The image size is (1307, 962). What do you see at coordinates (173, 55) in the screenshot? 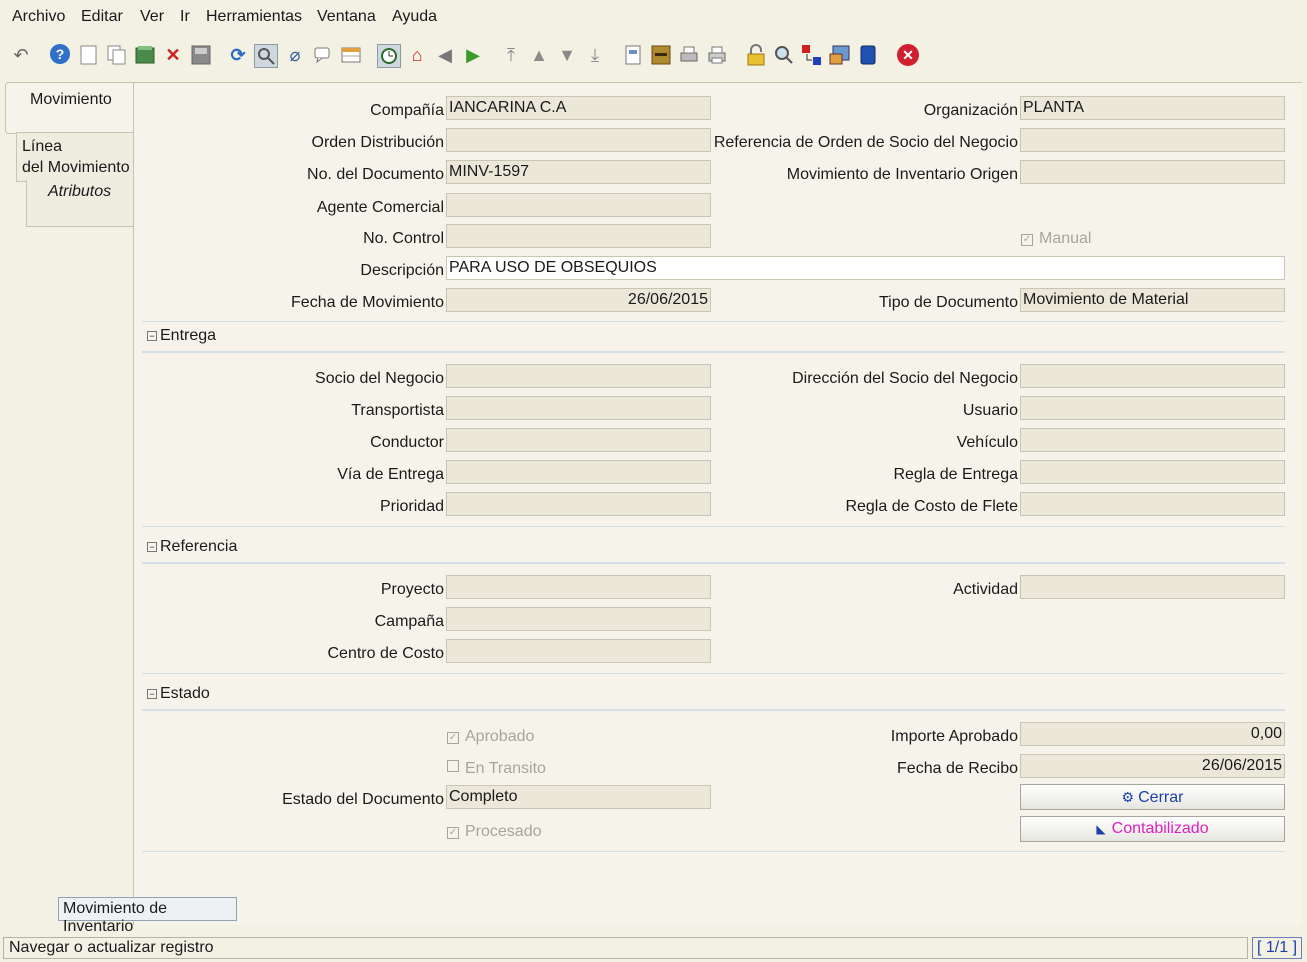
I see `delete-icon: ✕` at bounding box center [173, 55].